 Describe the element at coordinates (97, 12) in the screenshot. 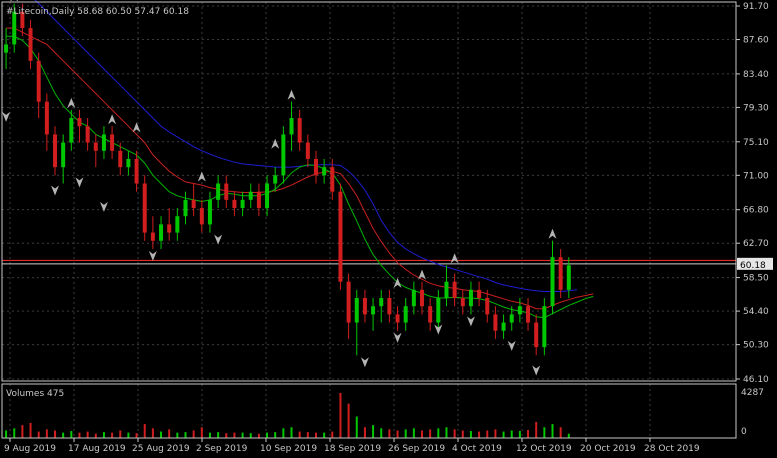

I see `chart-header: #Litecoin,Daily 58.68 60.50 57.47 60.18` at that location.